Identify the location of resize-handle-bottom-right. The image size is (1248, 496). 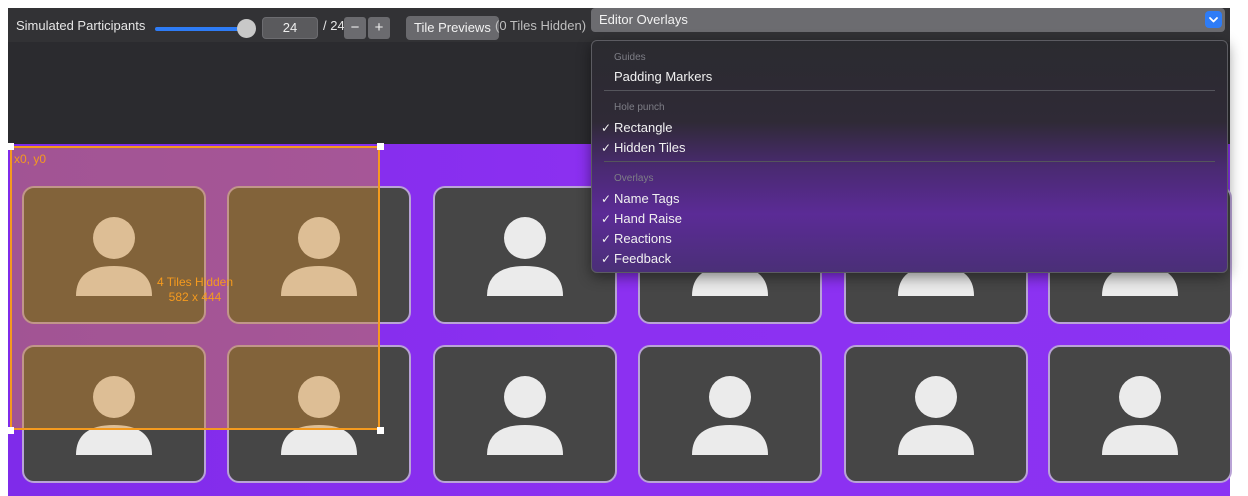
(380, 430).